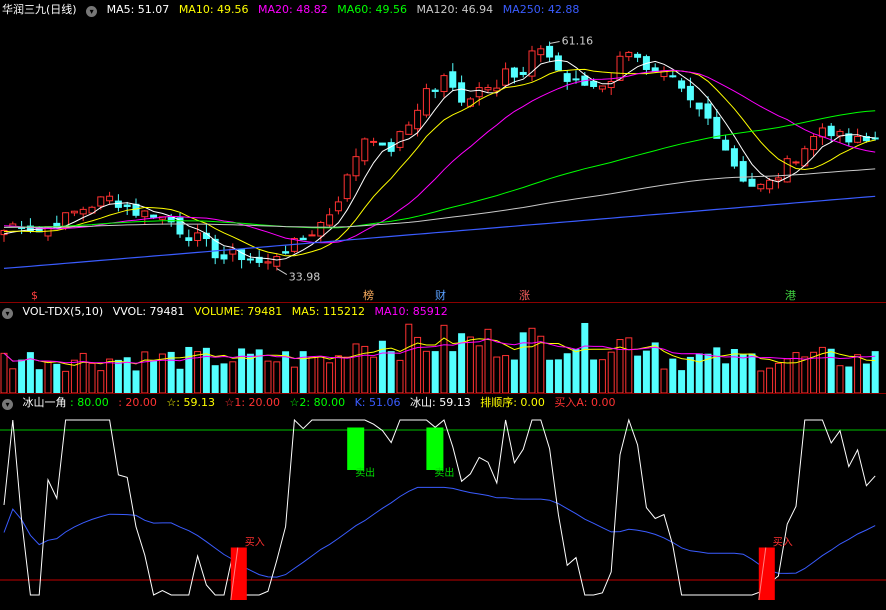 The width and height of the screenshot is (886, 610). Describe the element at coordinates (138, 9) in the screenshot. I see `ma5-label: MA5: 51.07` at that location.